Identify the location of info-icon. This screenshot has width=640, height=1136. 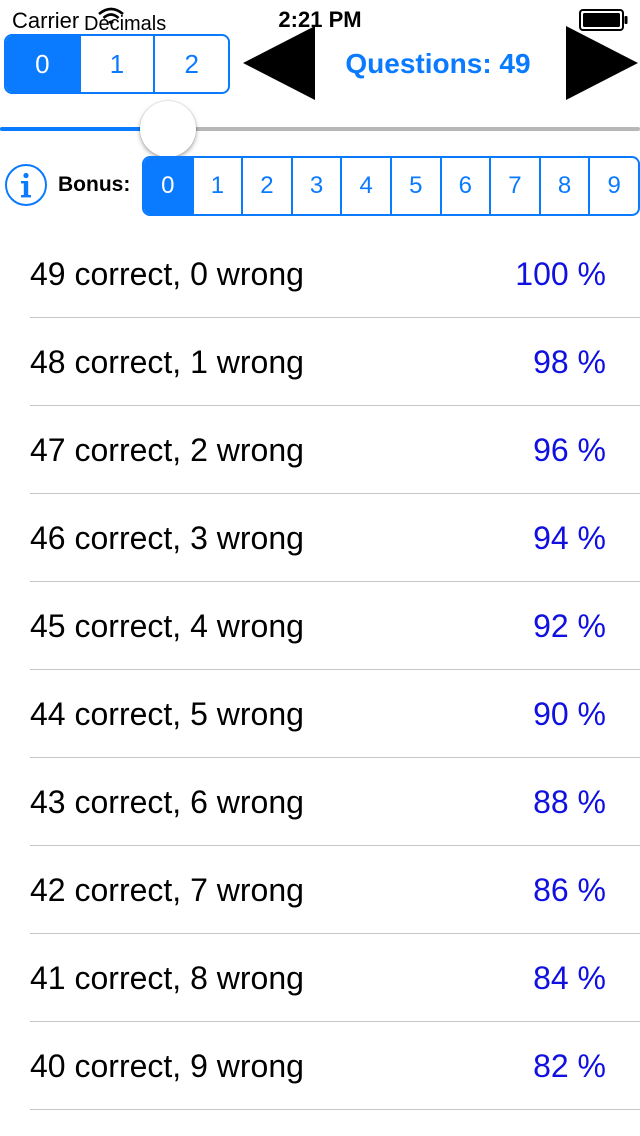
(26, 185).